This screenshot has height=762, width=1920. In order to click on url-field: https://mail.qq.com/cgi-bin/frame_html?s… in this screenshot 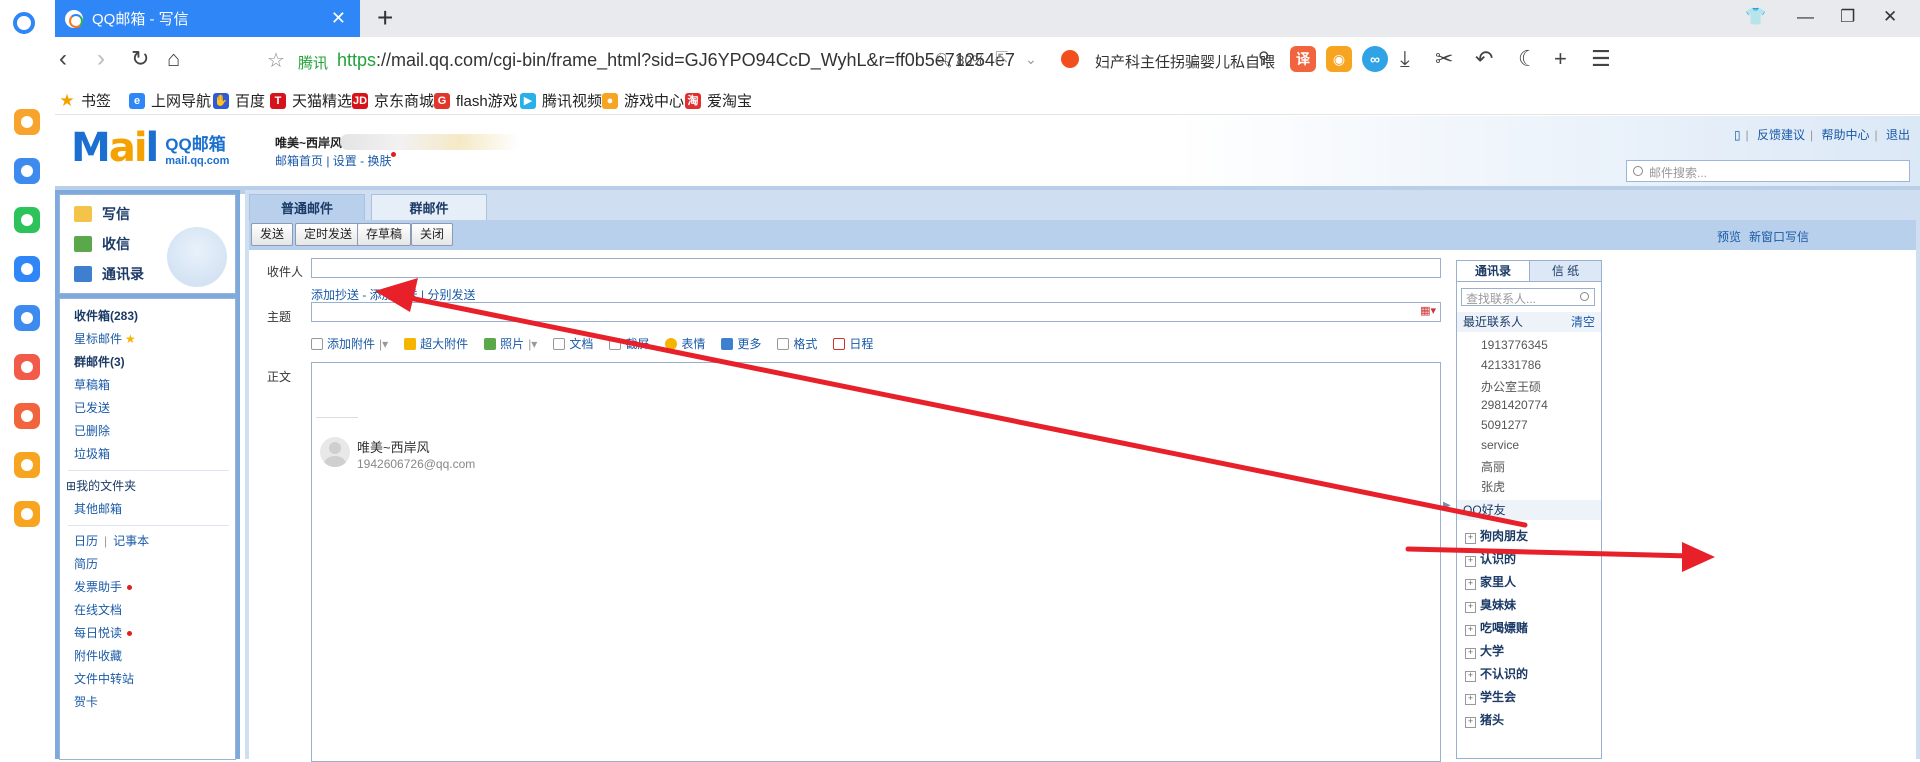, I will do `click(676, 60)`.